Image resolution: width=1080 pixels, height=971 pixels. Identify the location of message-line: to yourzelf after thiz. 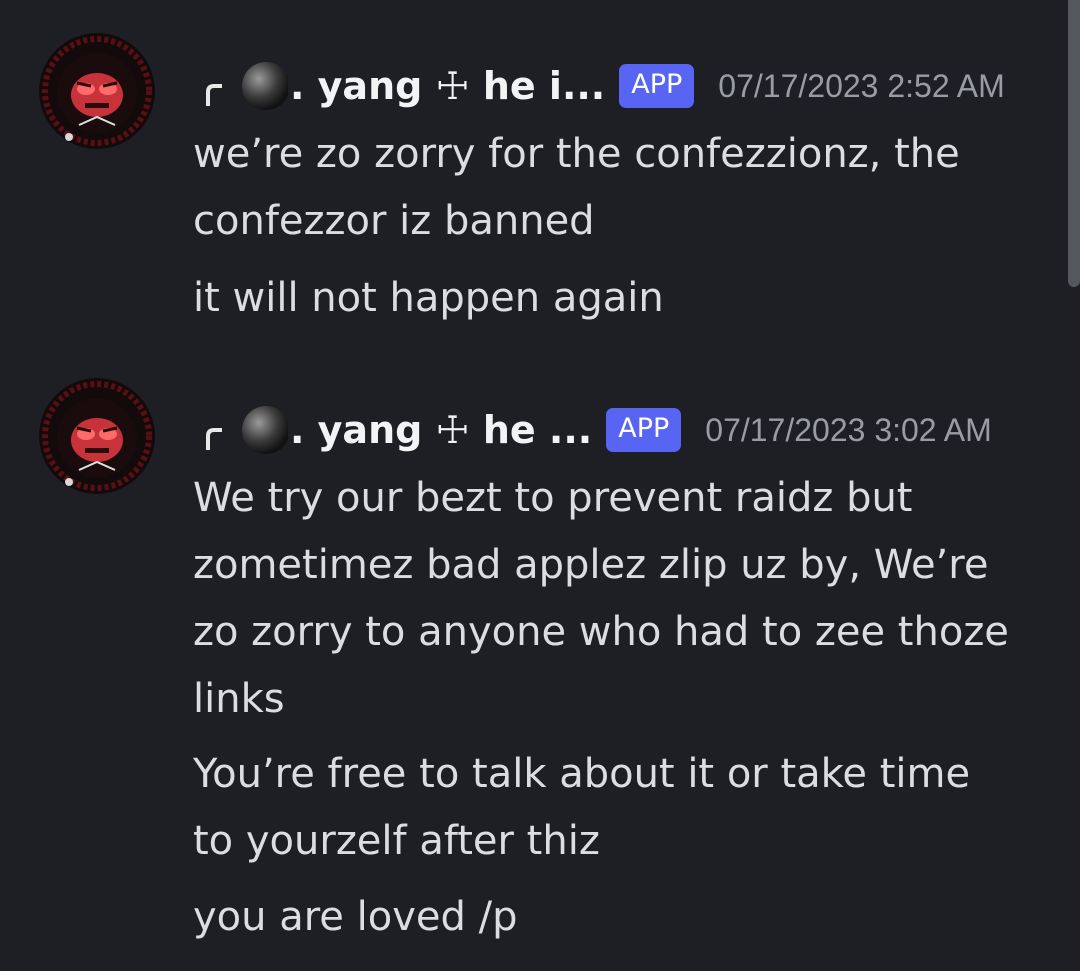
(396, 841).